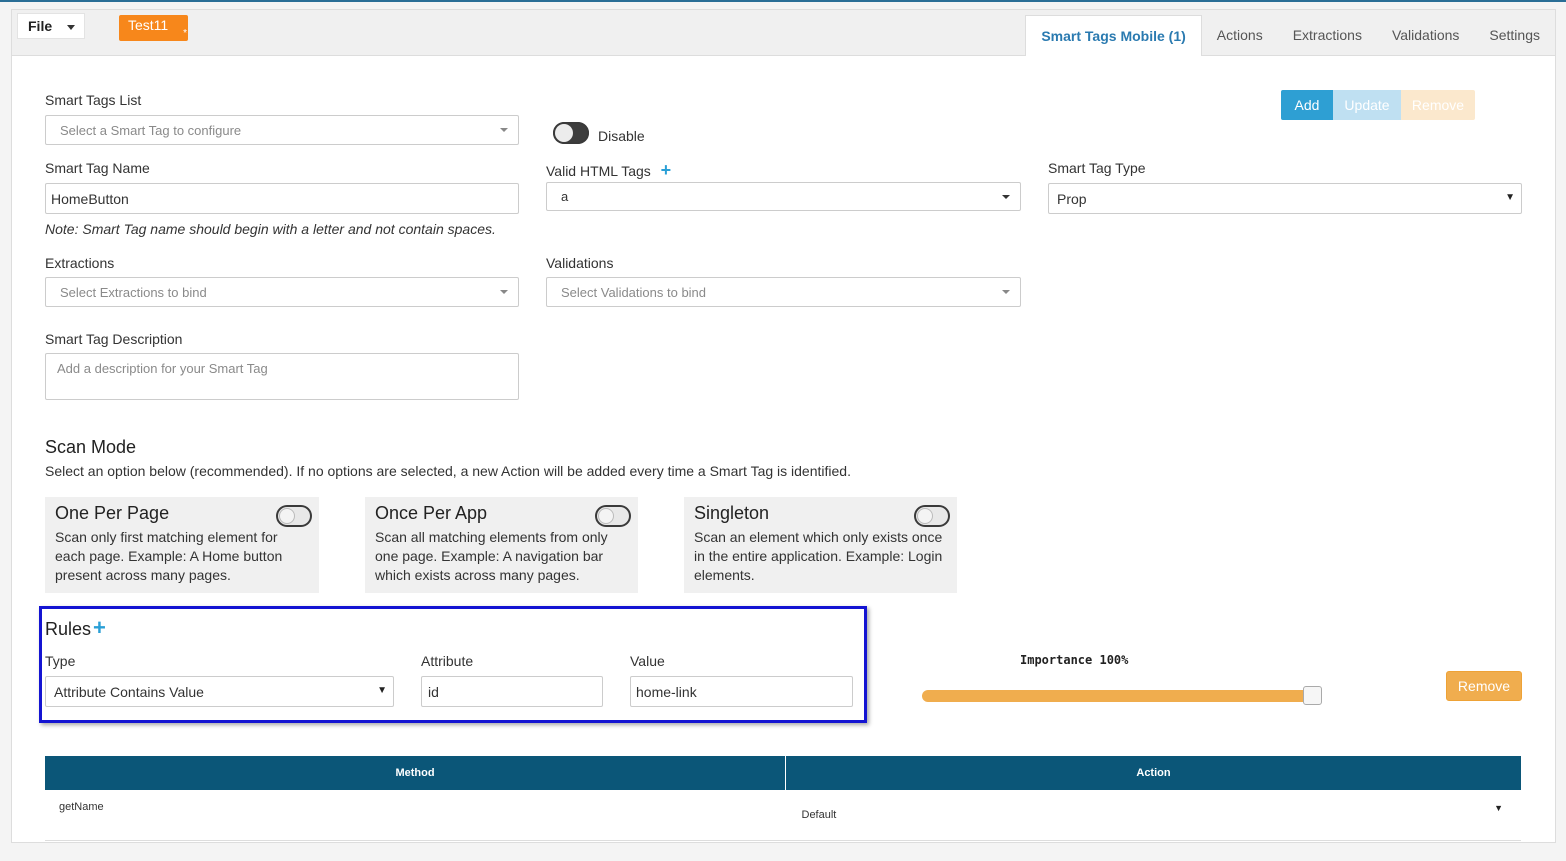 The height and width of the screenshot is (861, 1566). Describe the element at coordinates (598, 171) in the screenshot. I see `valid-html-tags-label-text: Valid HTML Tags` at that location.